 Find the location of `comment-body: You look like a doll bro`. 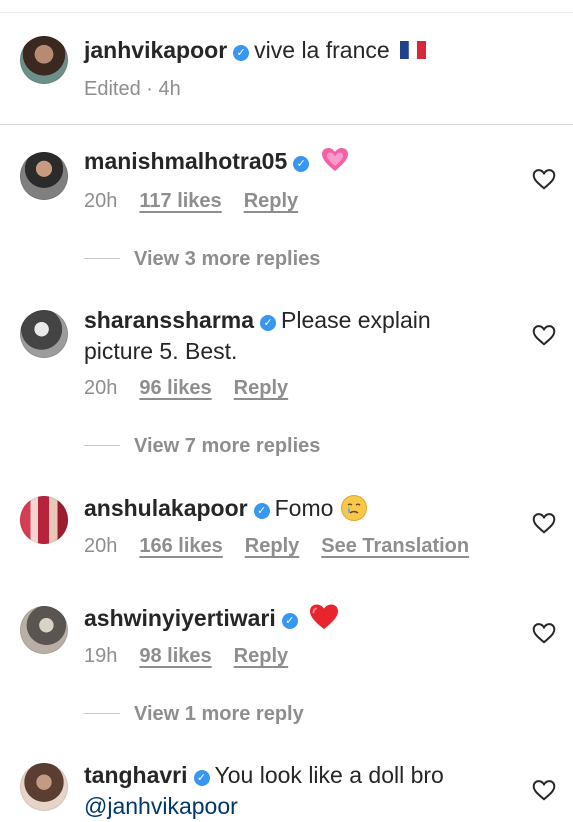

comment-body: You look like a doll bro is located at coordinates (329, 775).